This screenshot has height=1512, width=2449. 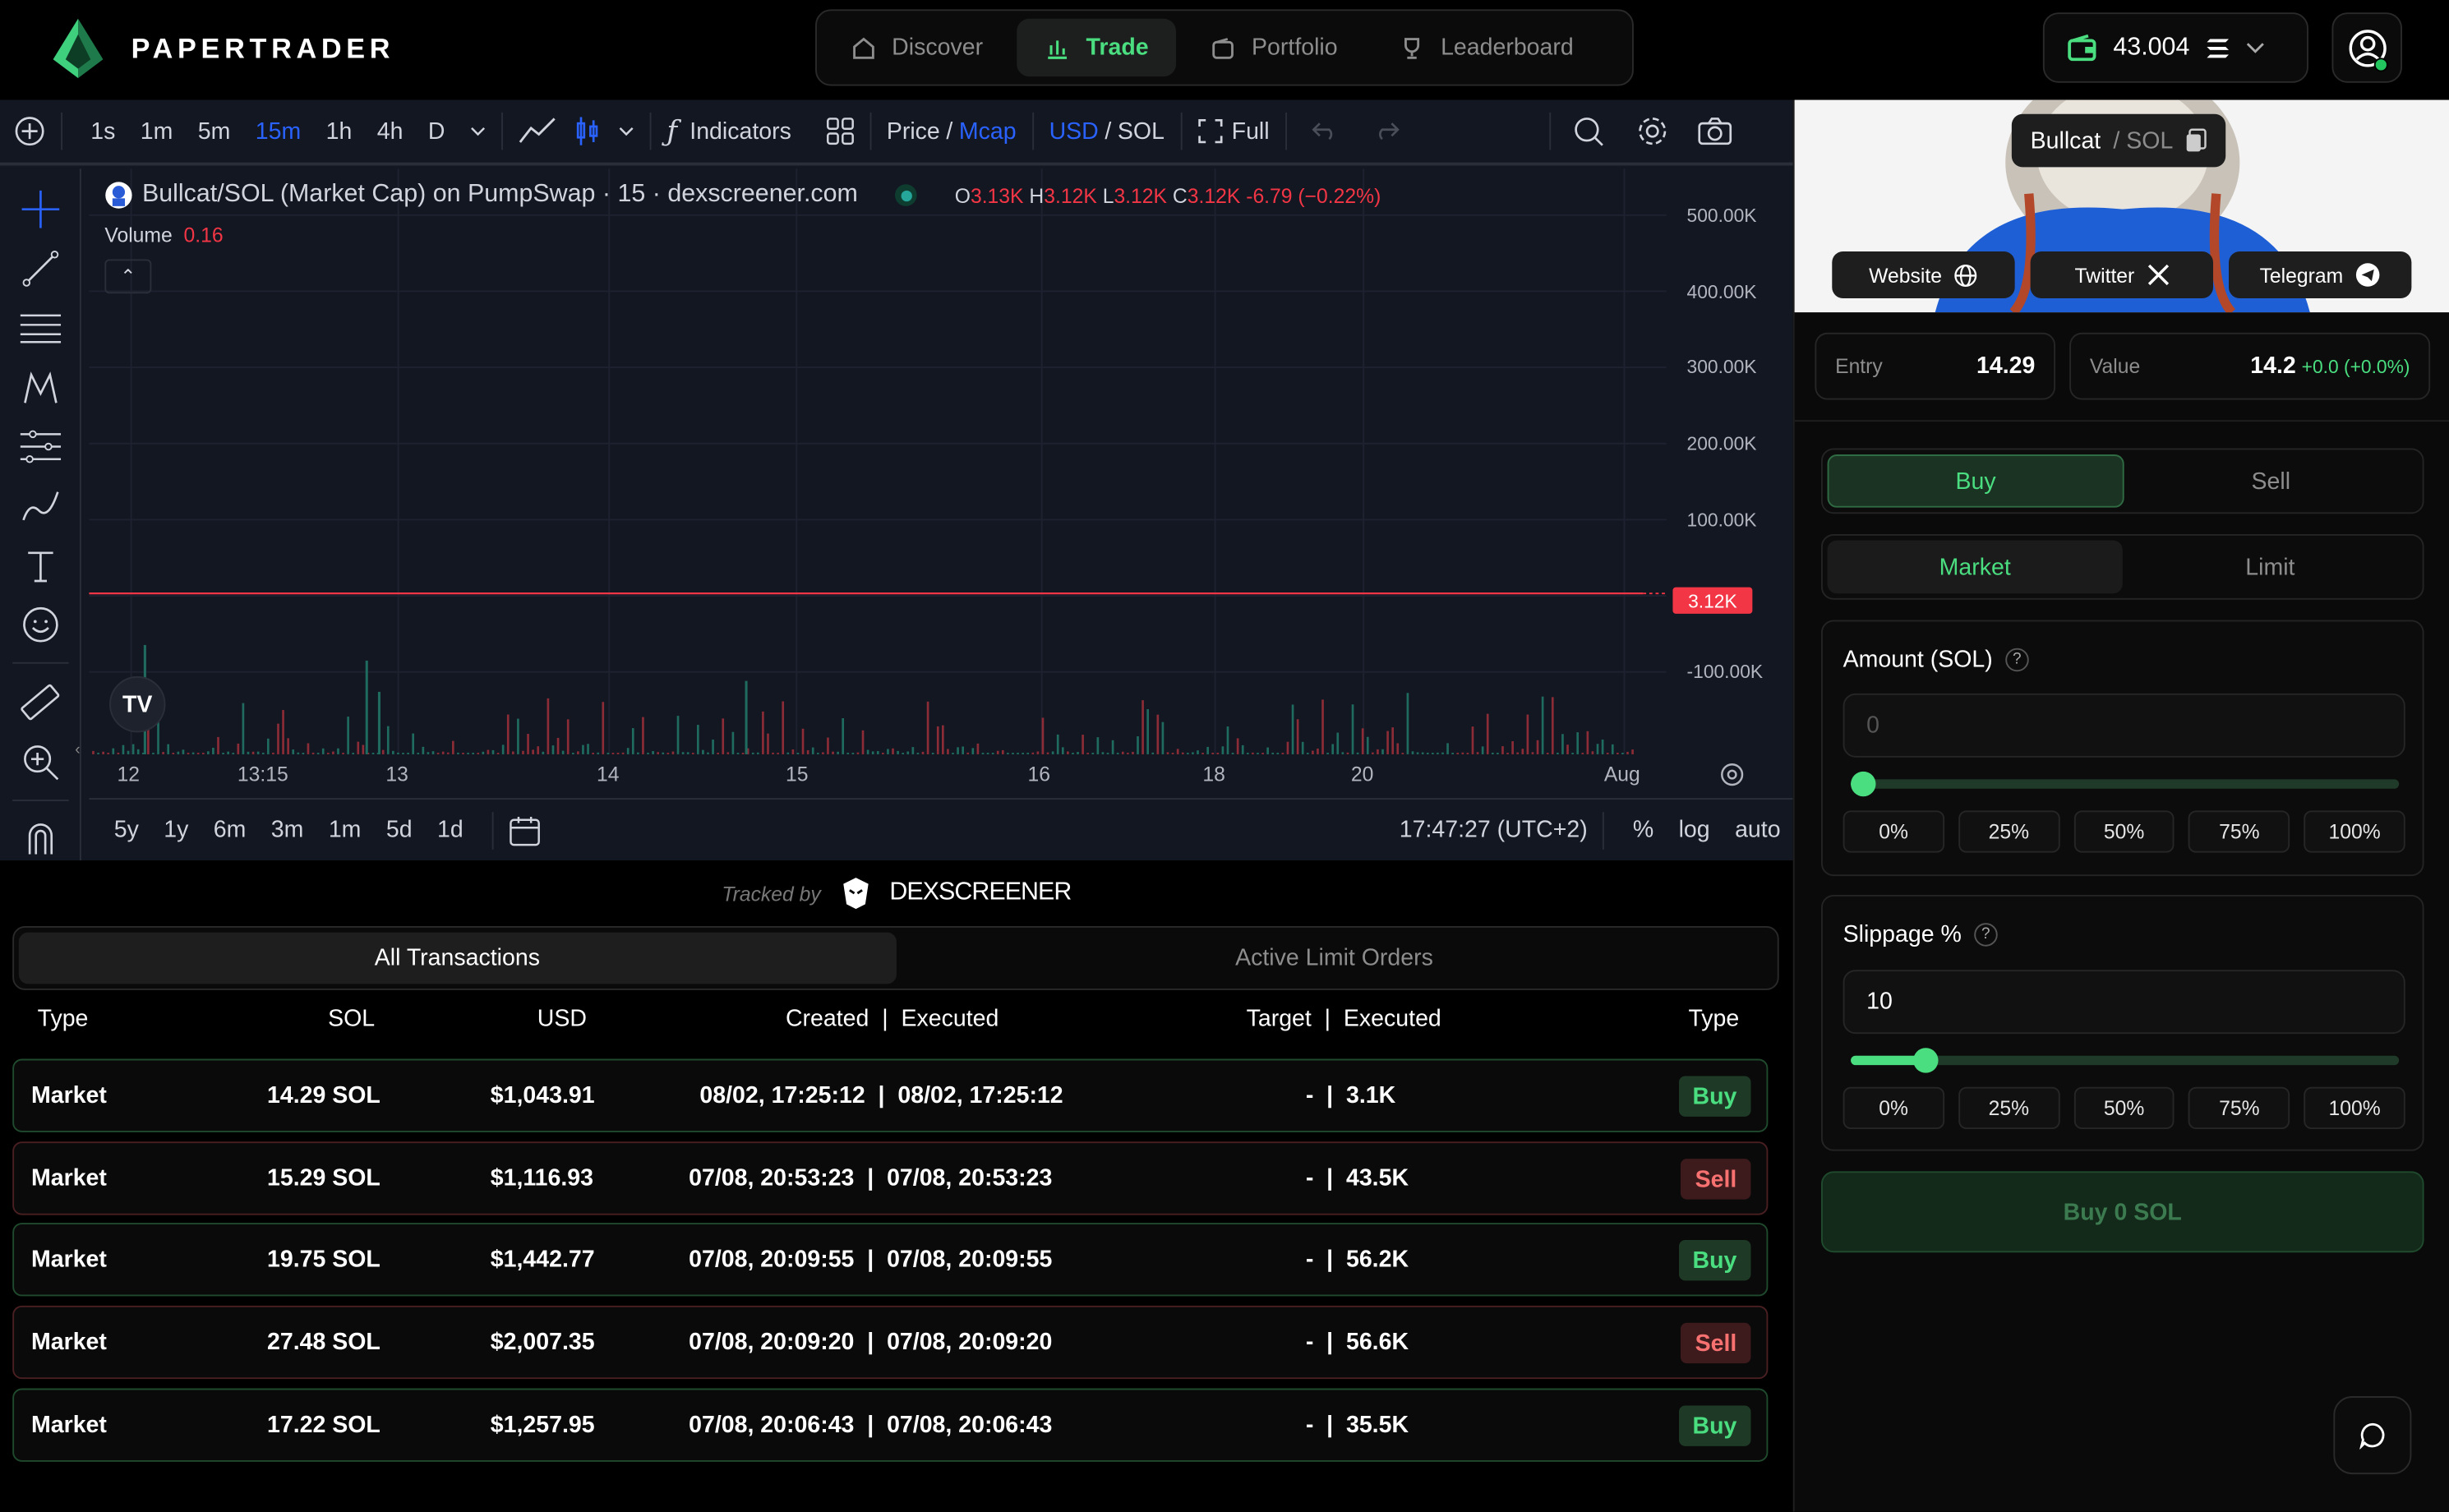 What do you see at coordinates (952, 131) in the screenshot?
I see `price-mcap-toggle: Price / Mcap` at bounding box center [952, 131].